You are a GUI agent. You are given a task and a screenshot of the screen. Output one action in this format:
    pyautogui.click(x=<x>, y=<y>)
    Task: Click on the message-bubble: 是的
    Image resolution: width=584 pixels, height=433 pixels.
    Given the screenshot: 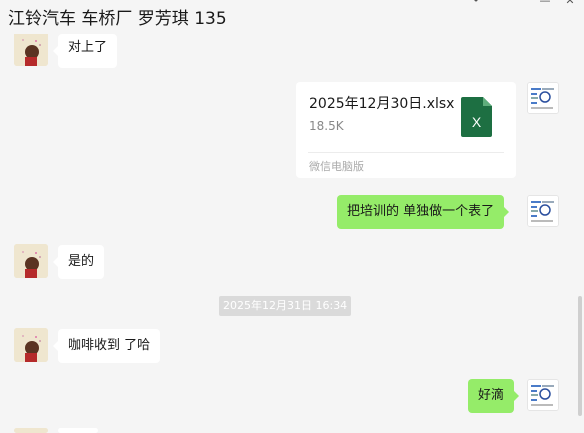 What is the action you would take?
    pyautogui.click(x=78, y=262)
    